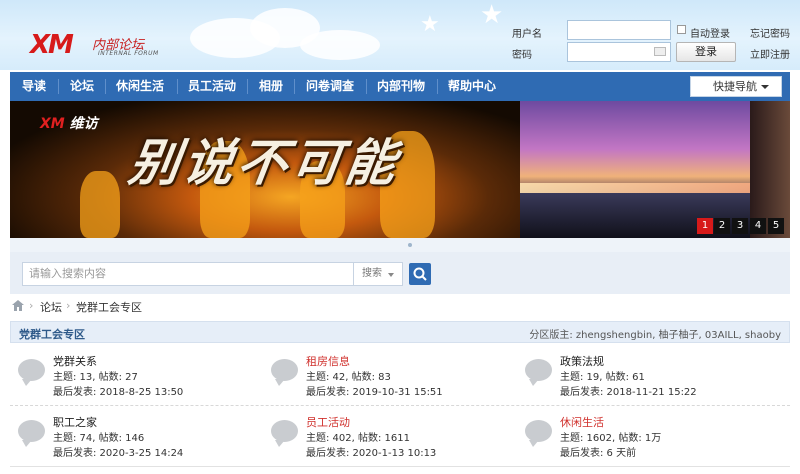 Image resolution: width=800 pixels, height=474 pixels. I want to click on password-input, so click(619, 52).